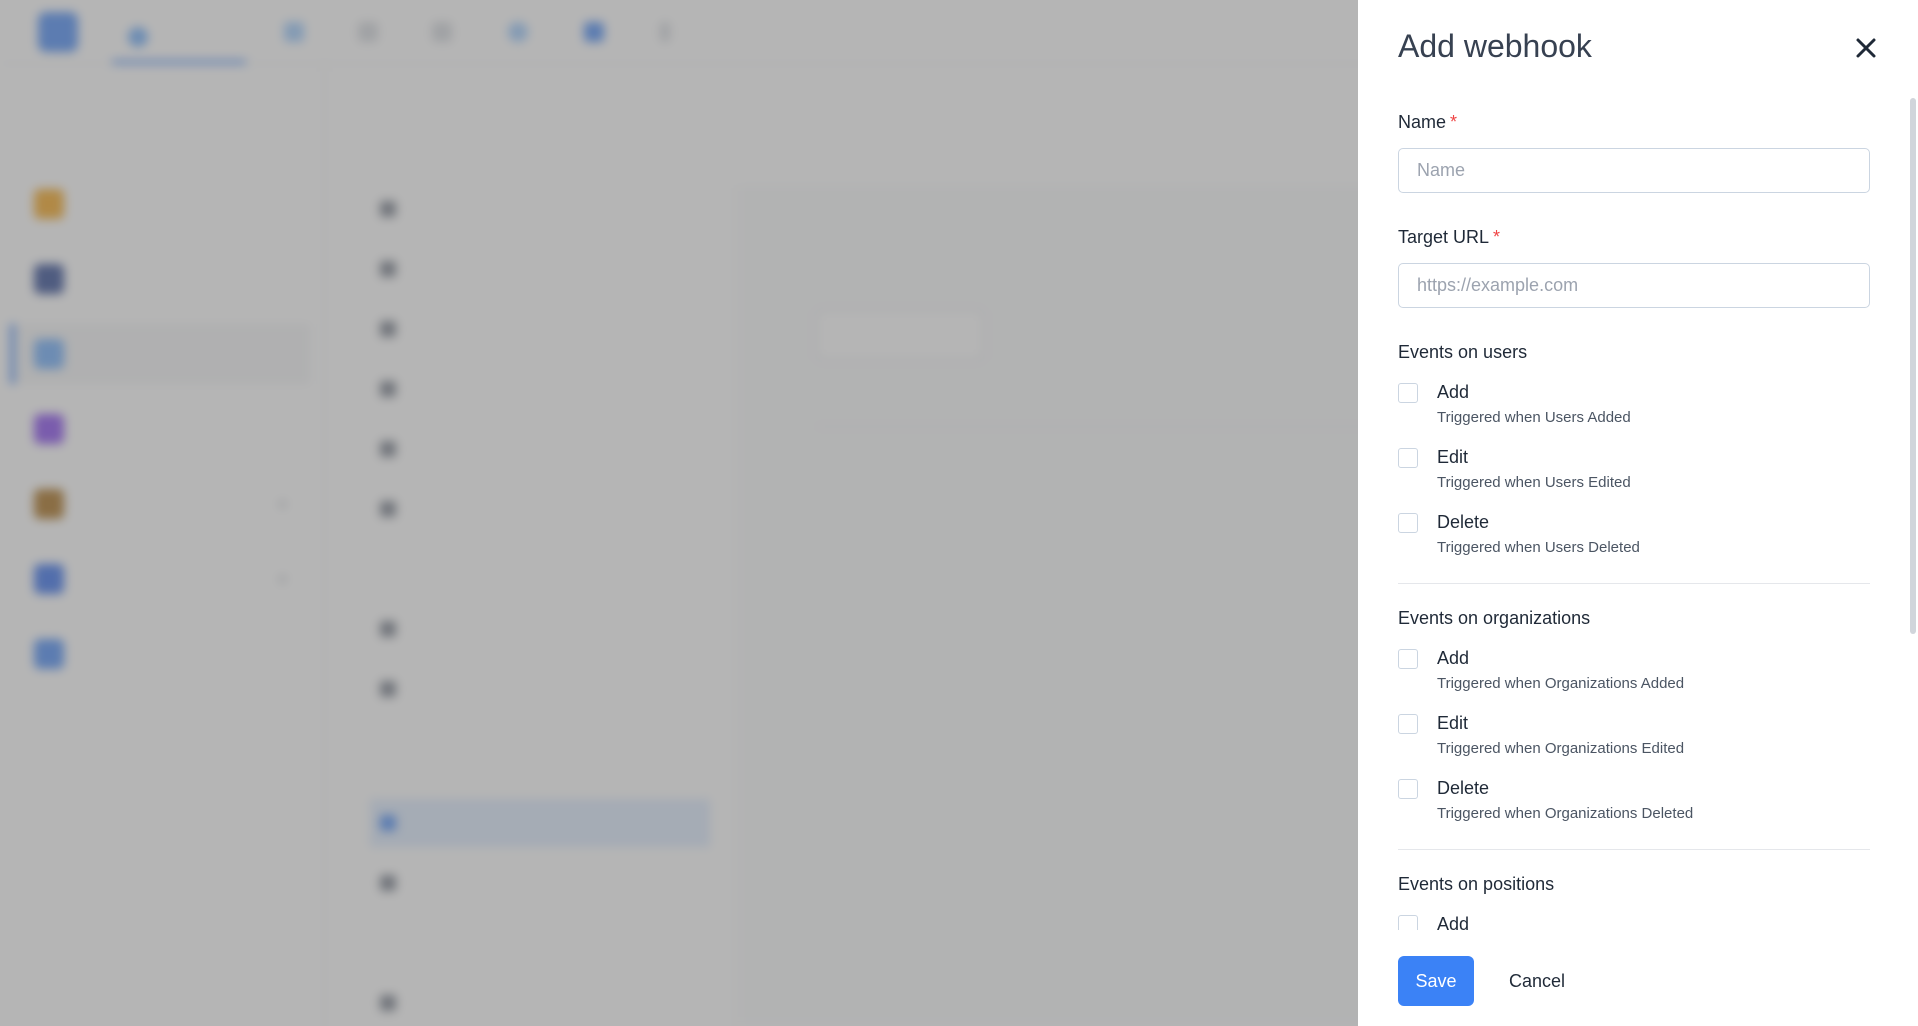  Describe the element at coordinates (1436, 981) in the screenshot. I see `save-button: Save` at that location.